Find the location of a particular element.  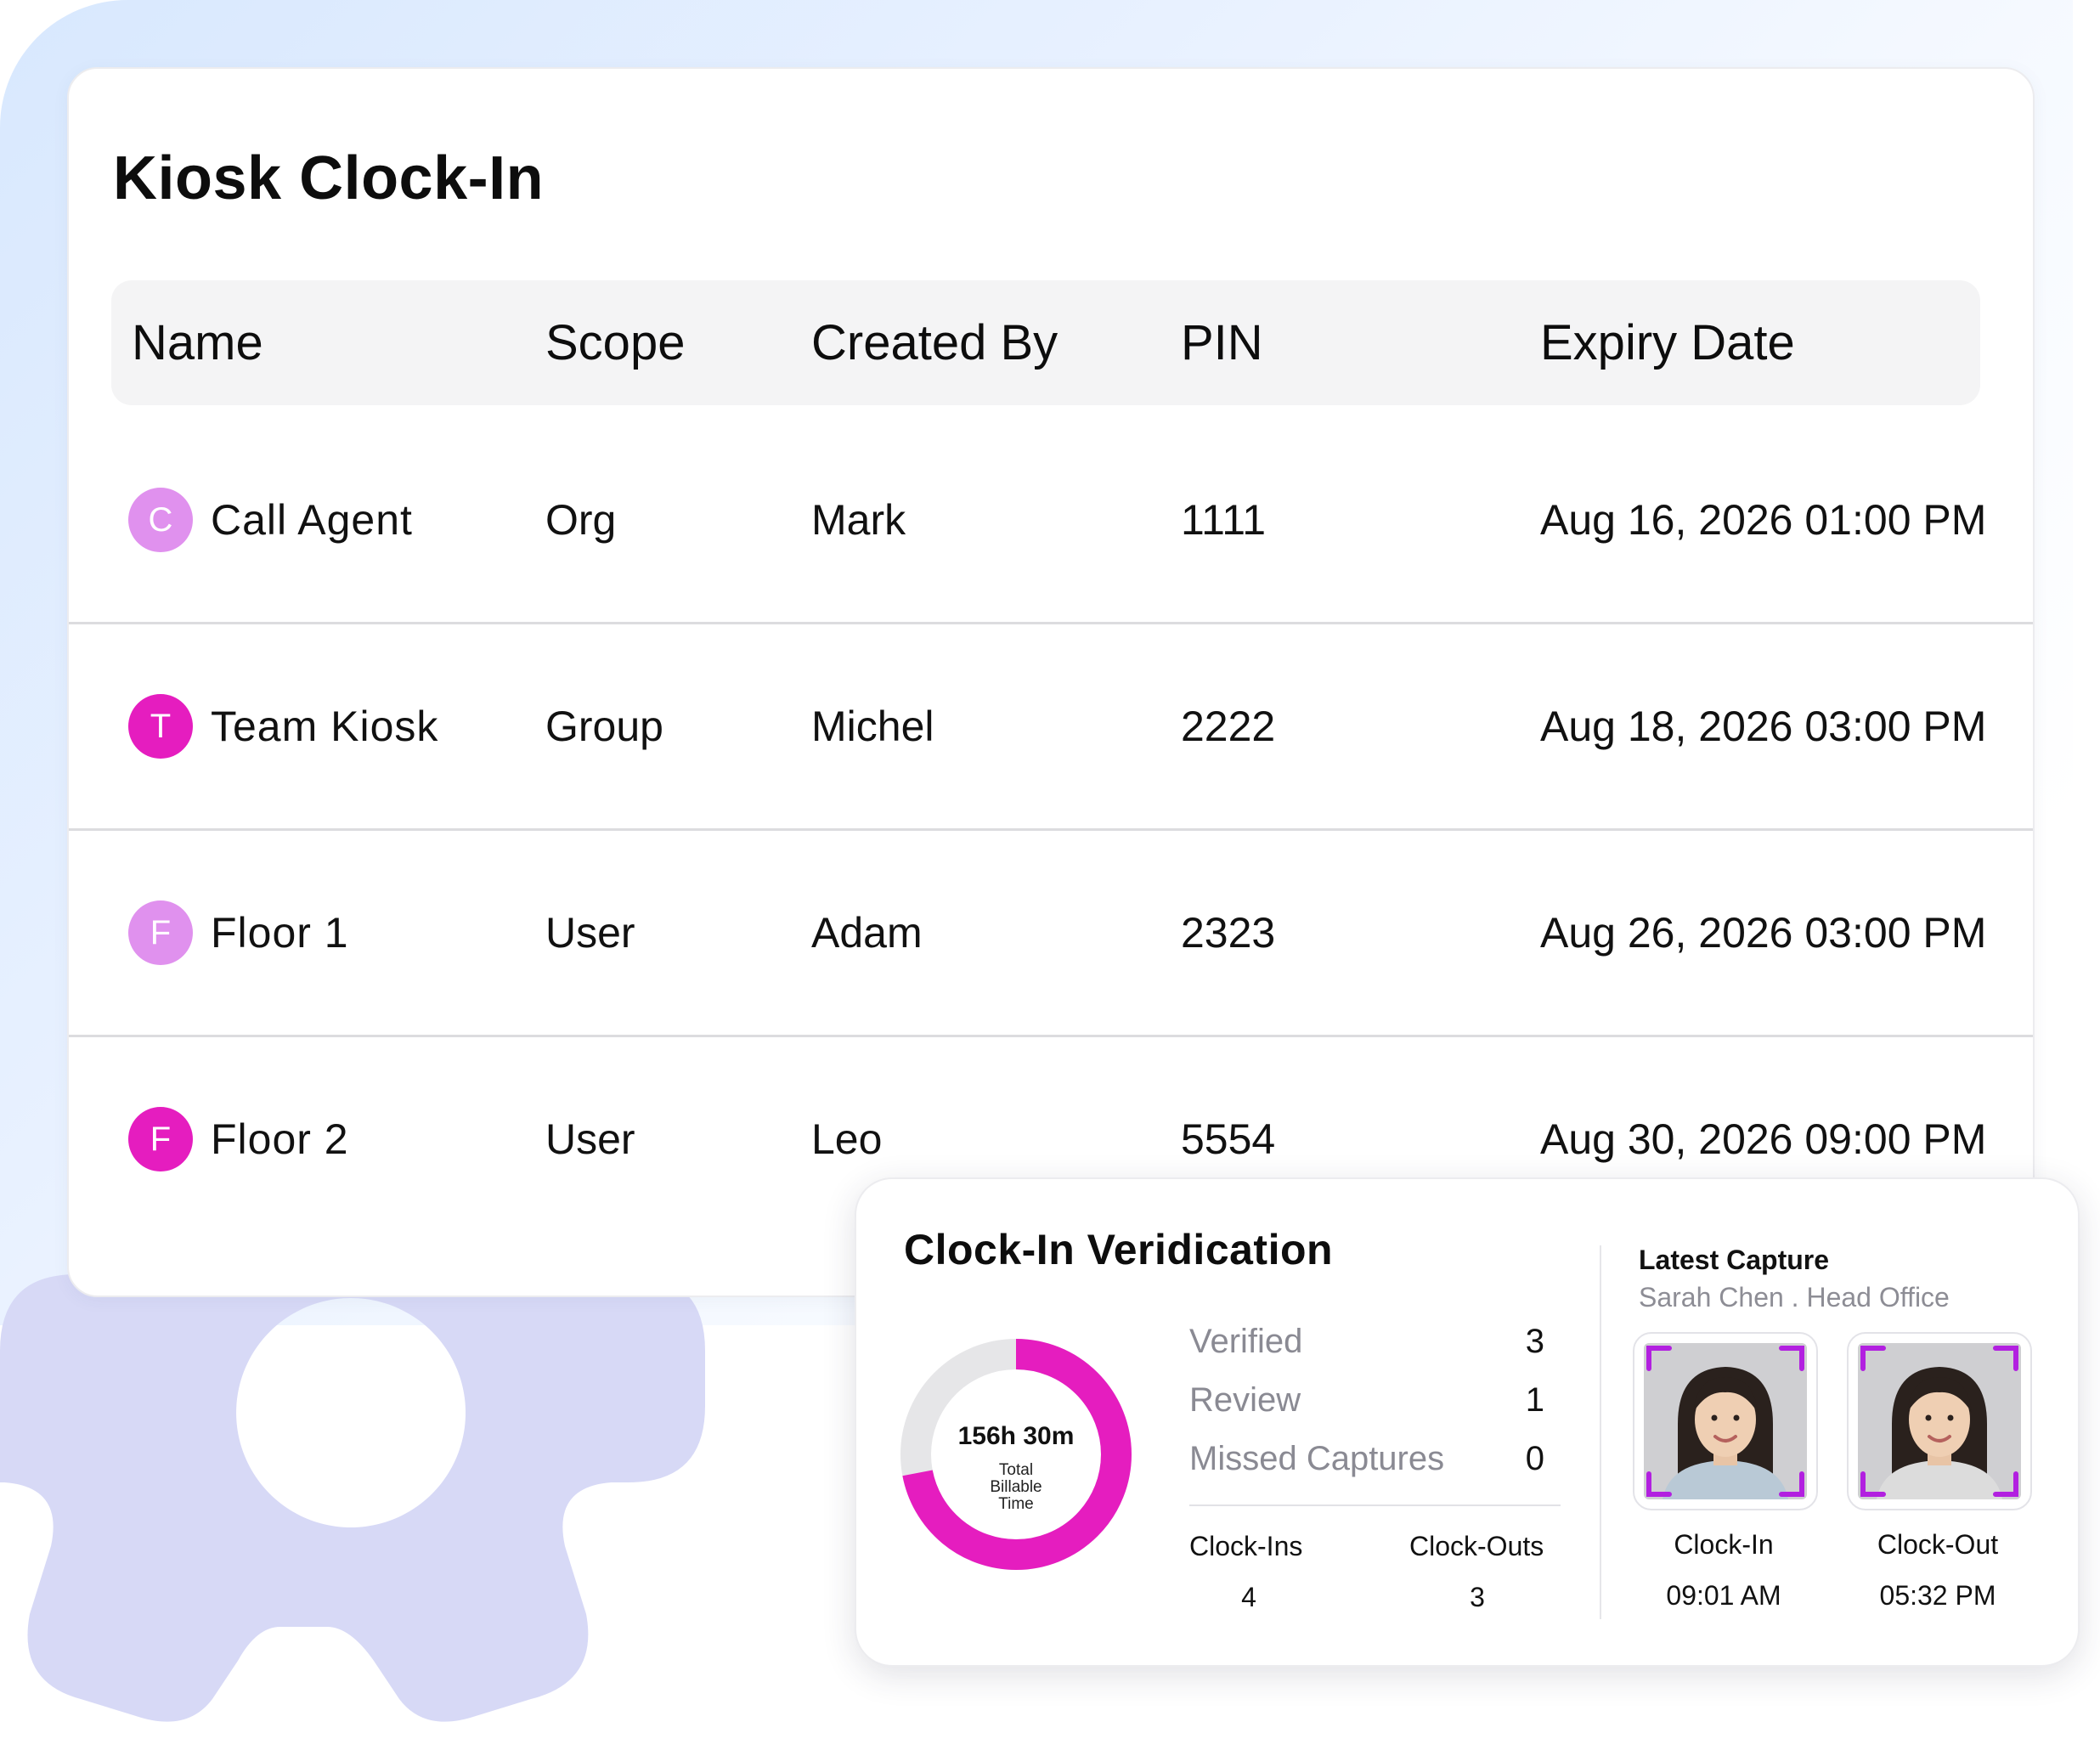

page-title: Kiosk Clock-In is located at coordinates (329, 178).